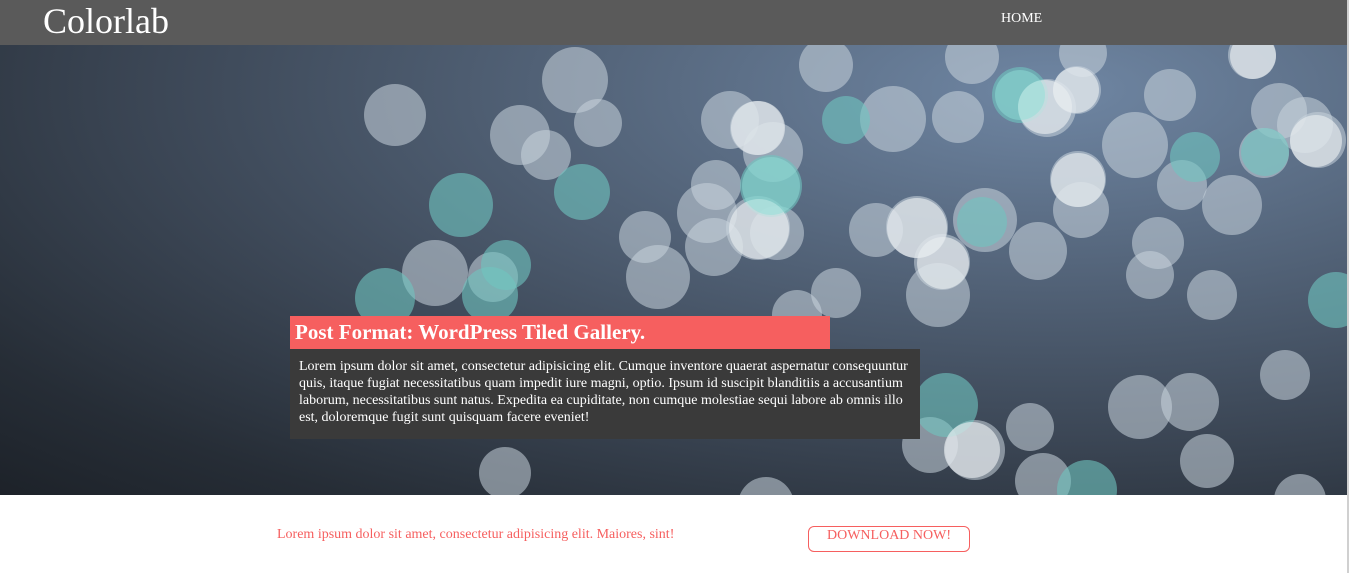 This screenshot has width=1349, height=573. Describe the element at coordinates (560, 332) in the screenshot. I see `post-title: Post Format: WordPress Tiled Gallery.` at that location.